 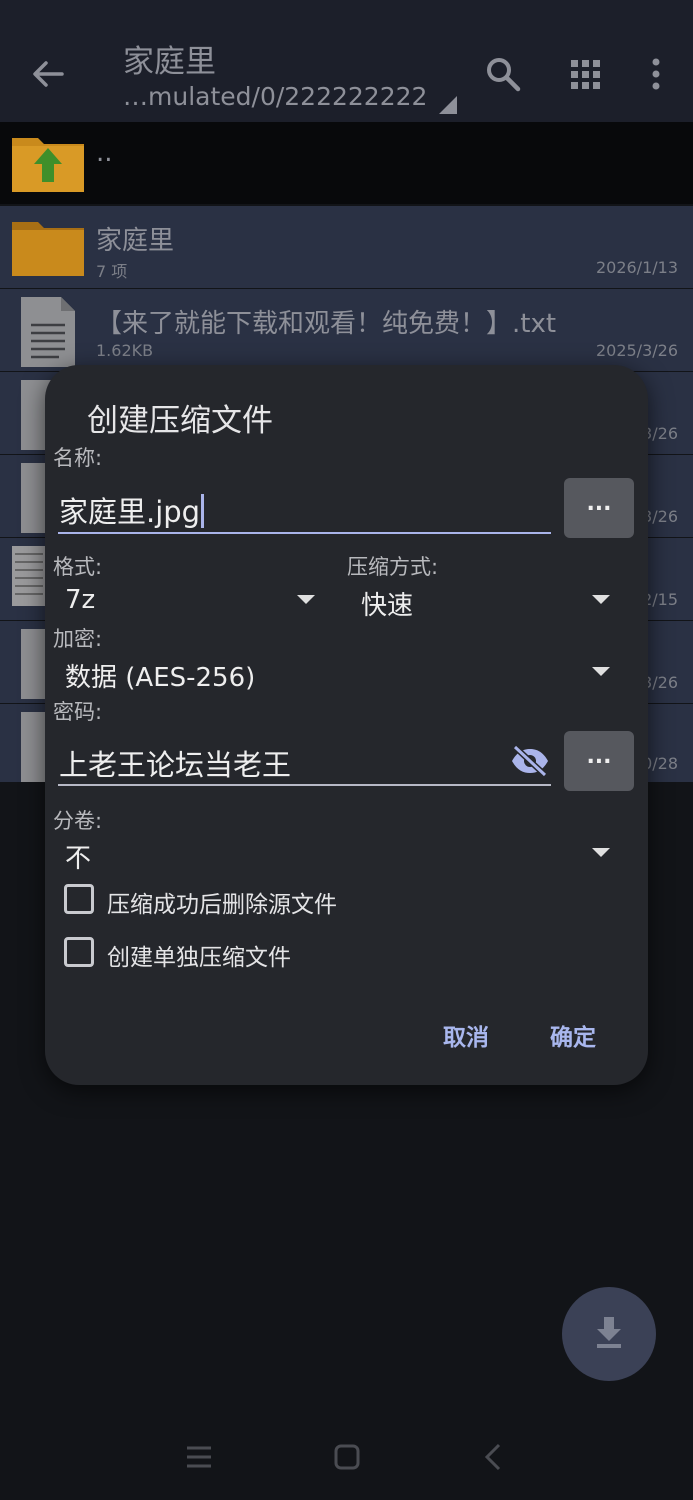 What do you see at coordinates (573, 1035) in the screenshot?
I see `ok-button: 确定` at bounding box center [573, 1035].